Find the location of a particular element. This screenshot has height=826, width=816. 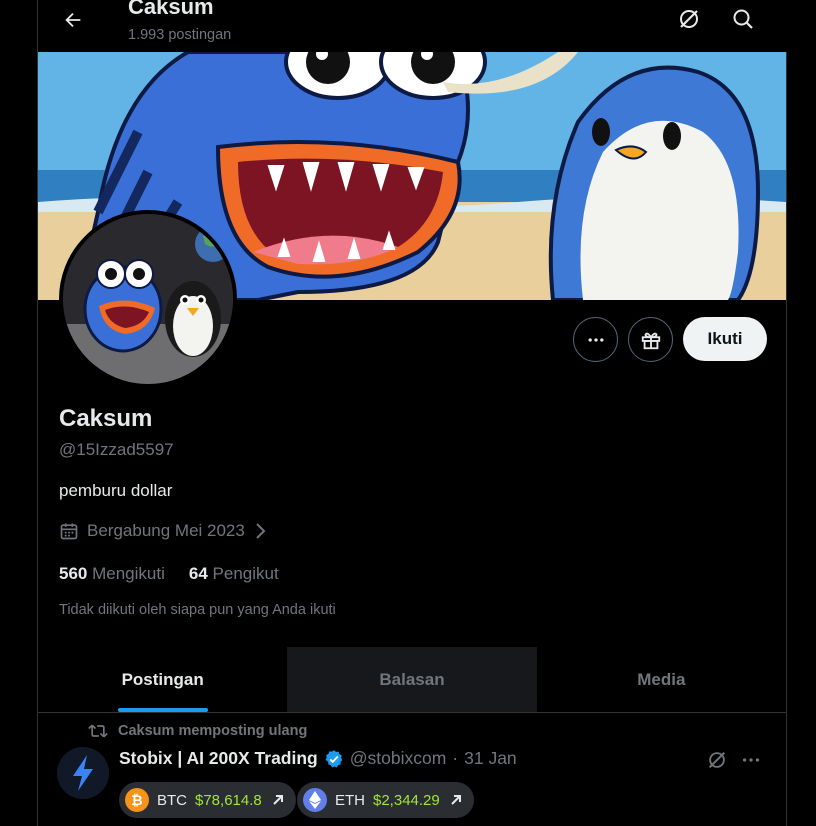

ethereum-icon is located at coordinates (315, 800).